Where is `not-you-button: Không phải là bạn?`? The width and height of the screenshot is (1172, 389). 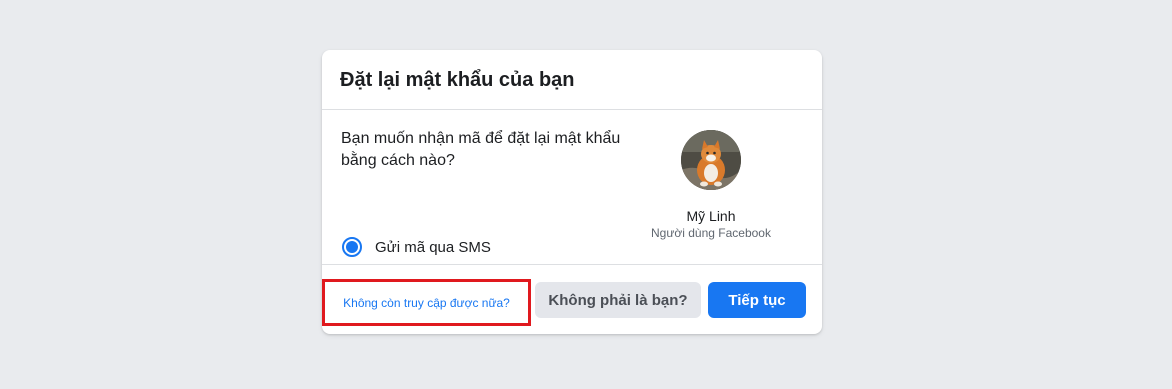
not-you-button: Không phải là bạn? is located at coordinates (618, 300).